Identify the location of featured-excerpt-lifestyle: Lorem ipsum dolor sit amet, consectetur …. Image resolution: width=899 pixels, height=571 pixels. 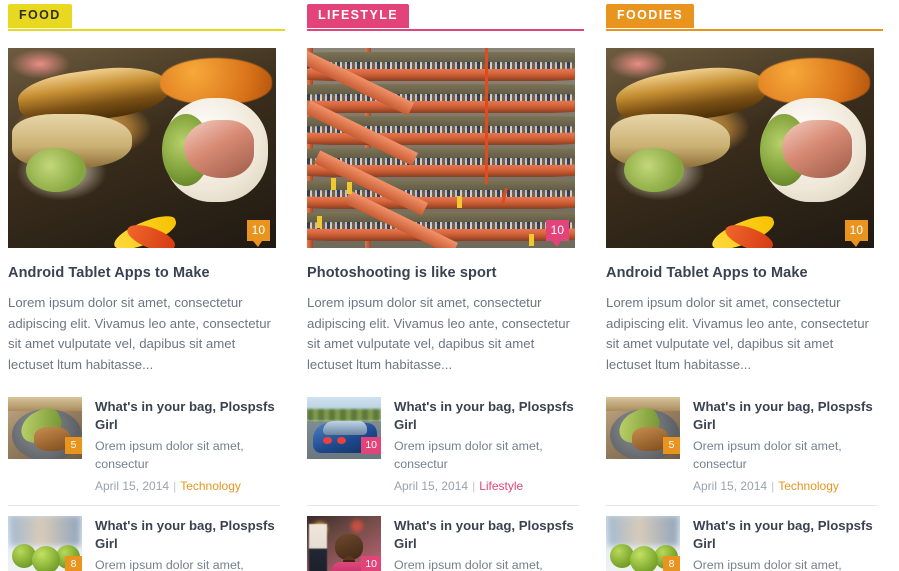
(438, 333).